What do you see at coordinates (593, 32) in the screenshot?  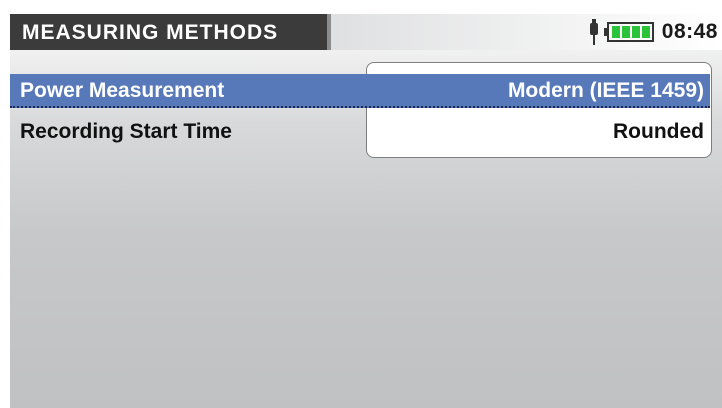 I see `plug-icon` at bounding box center [593, 32].